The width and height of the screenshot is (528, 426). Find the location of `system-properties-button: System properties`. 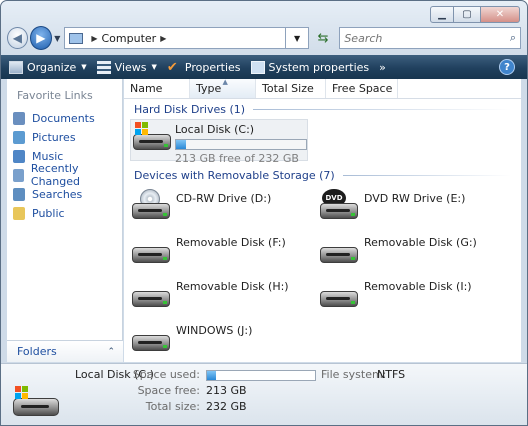

system-properties-button: System properties is located at coordinates (310, 67).